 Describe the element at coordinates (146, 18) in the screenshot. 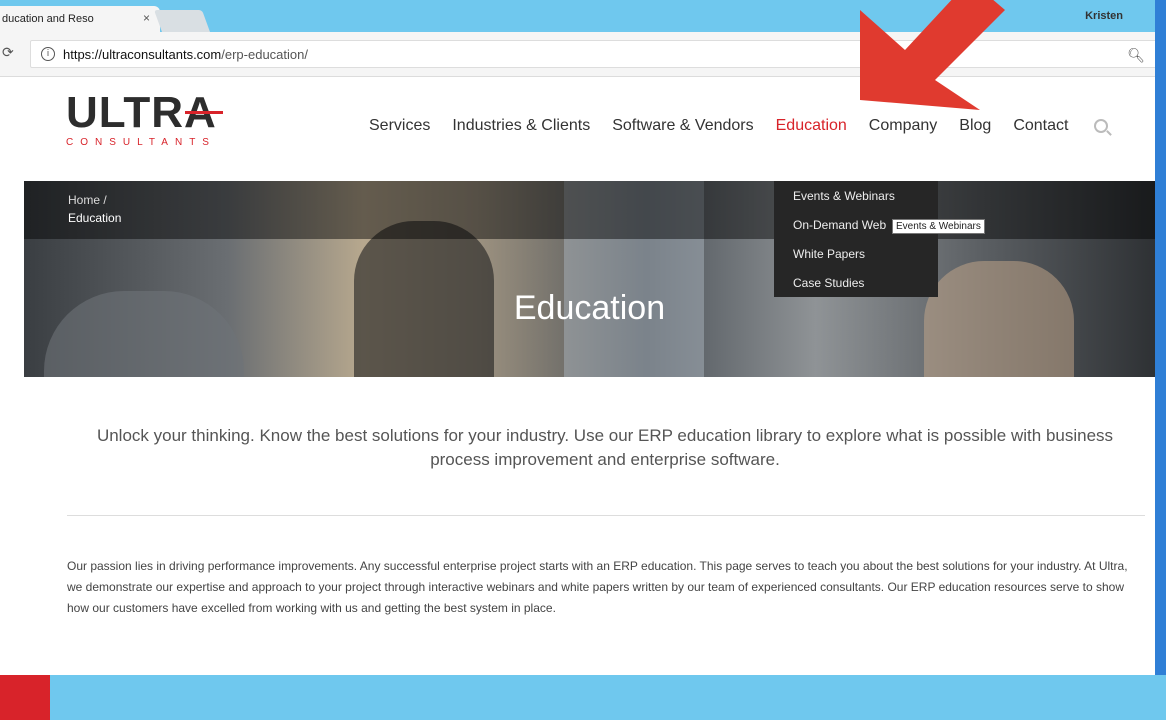

I see `close-icon: ×` at that location.